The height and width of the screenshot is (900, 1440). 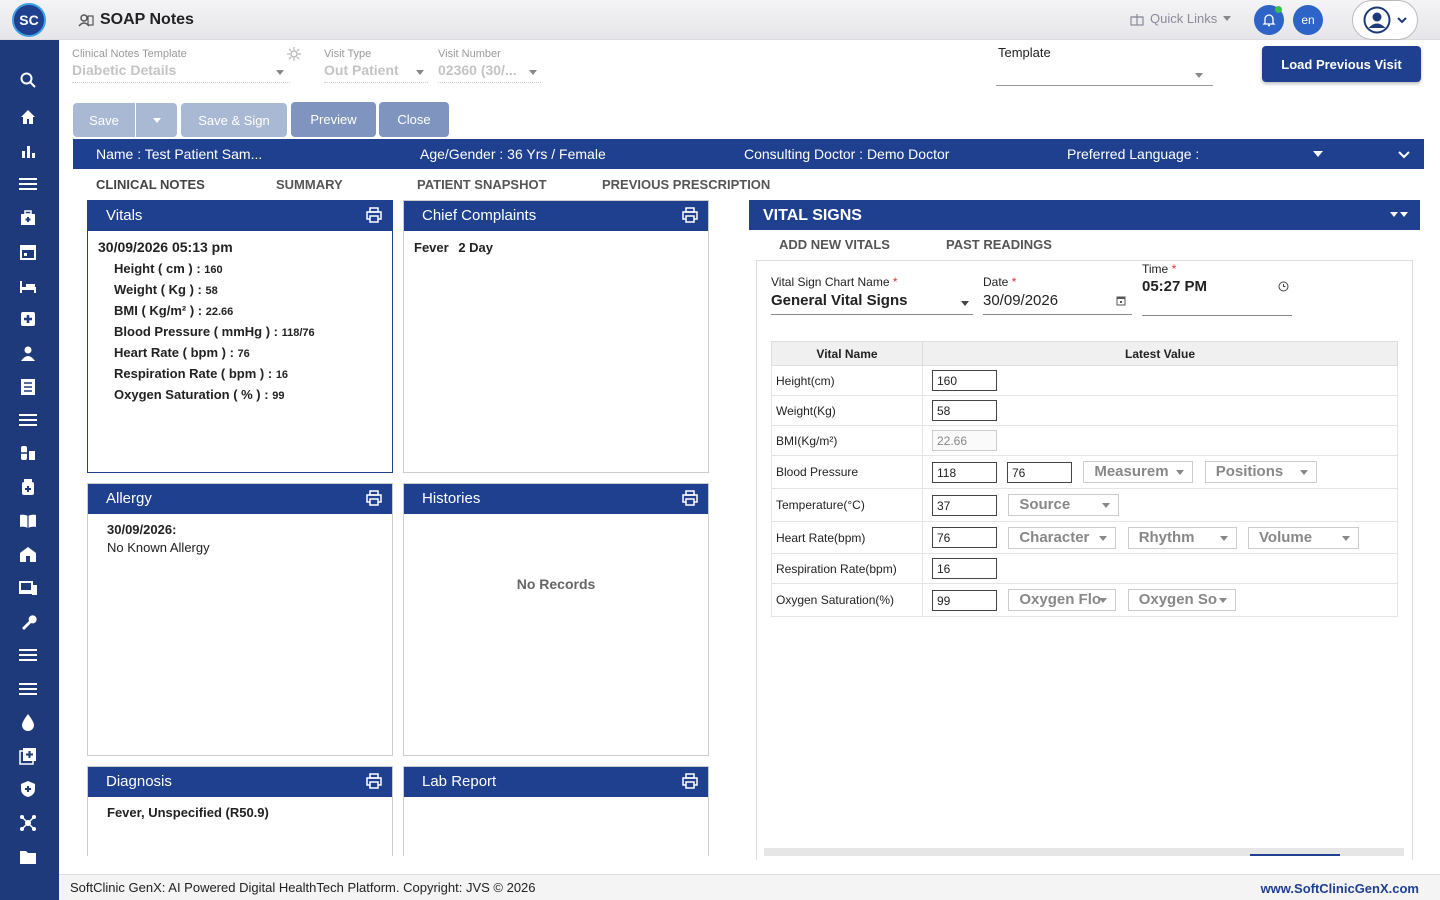 What do you see at coordinates (158, 310) in the screenshot?
I see `vital-label: BMI ( Kg/m² ) :` at bounding box center [158, 310].